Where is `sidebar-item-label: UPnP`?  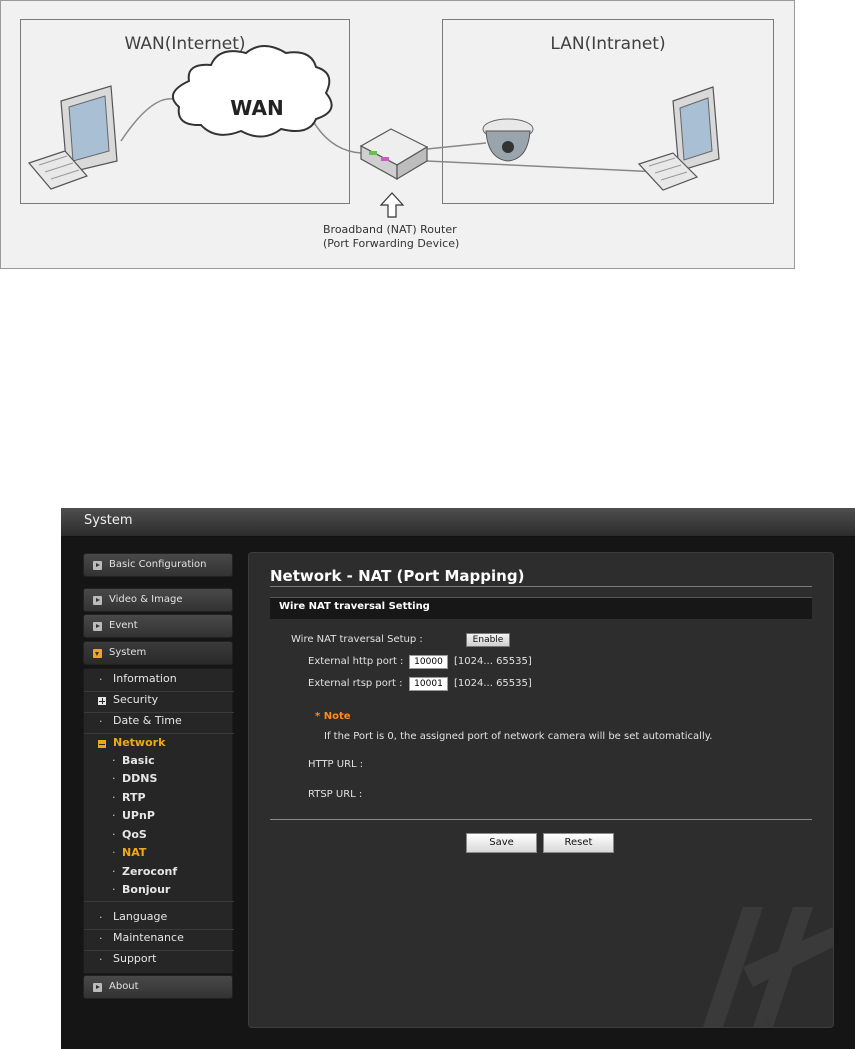
sidebar-item-label: UPnP is located at coordinates (138, 815).